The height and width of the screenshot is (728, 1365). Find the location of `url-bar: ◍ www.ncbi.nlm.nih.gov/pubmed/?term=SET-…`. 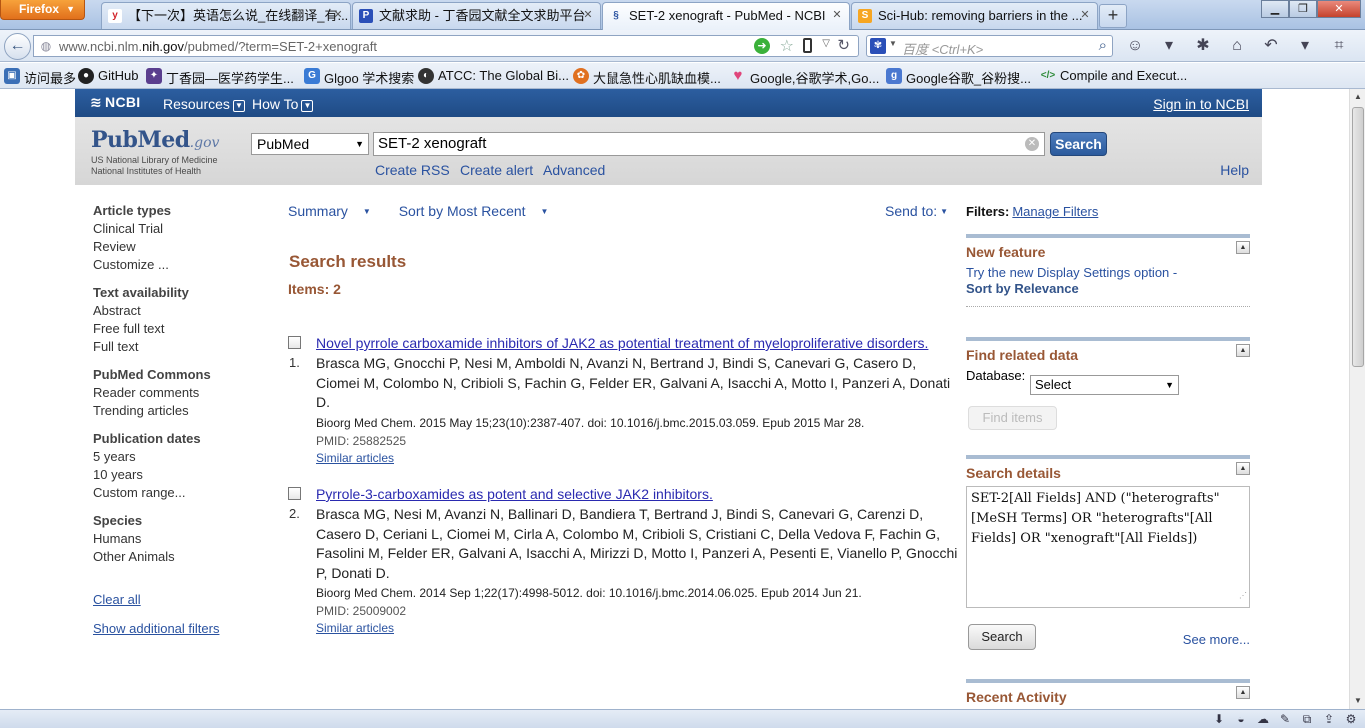

url-bar: ◍ www.ncbi.nlm.nih.gov/pubmed/?term=SET-… is located at coordinates (446, 46).